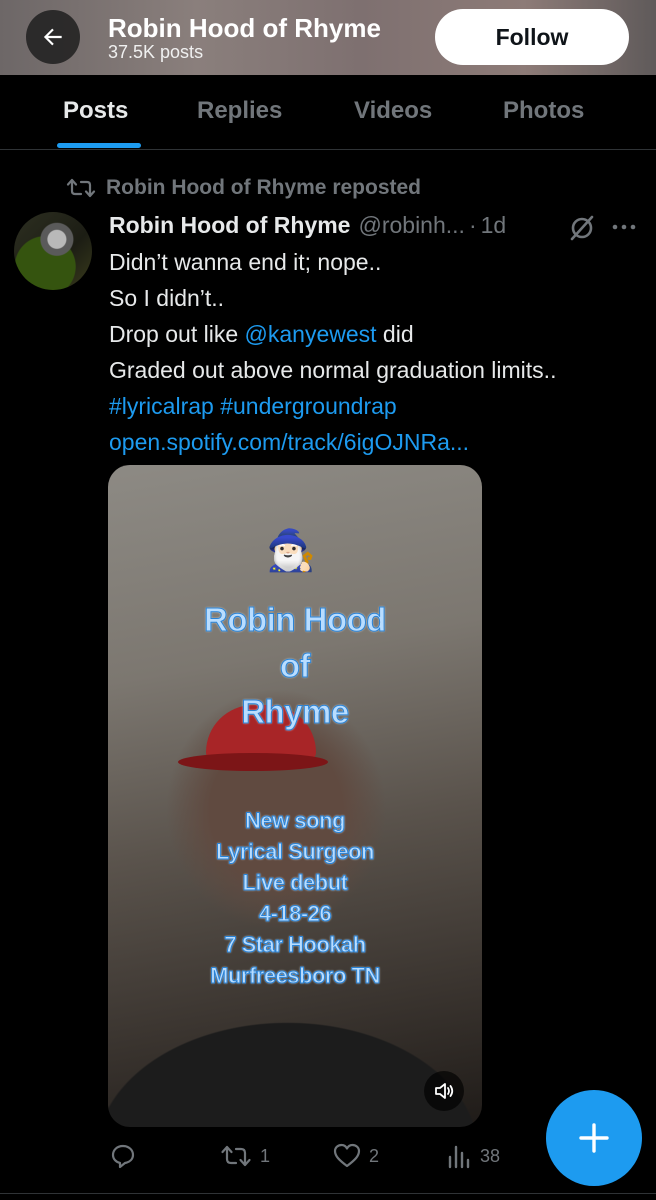  What do you see at coordinates (291, 551) in the screenshot?
I see `wizard-emoji: 🧙🏻‍♂️` at bounding box center [291, 551].